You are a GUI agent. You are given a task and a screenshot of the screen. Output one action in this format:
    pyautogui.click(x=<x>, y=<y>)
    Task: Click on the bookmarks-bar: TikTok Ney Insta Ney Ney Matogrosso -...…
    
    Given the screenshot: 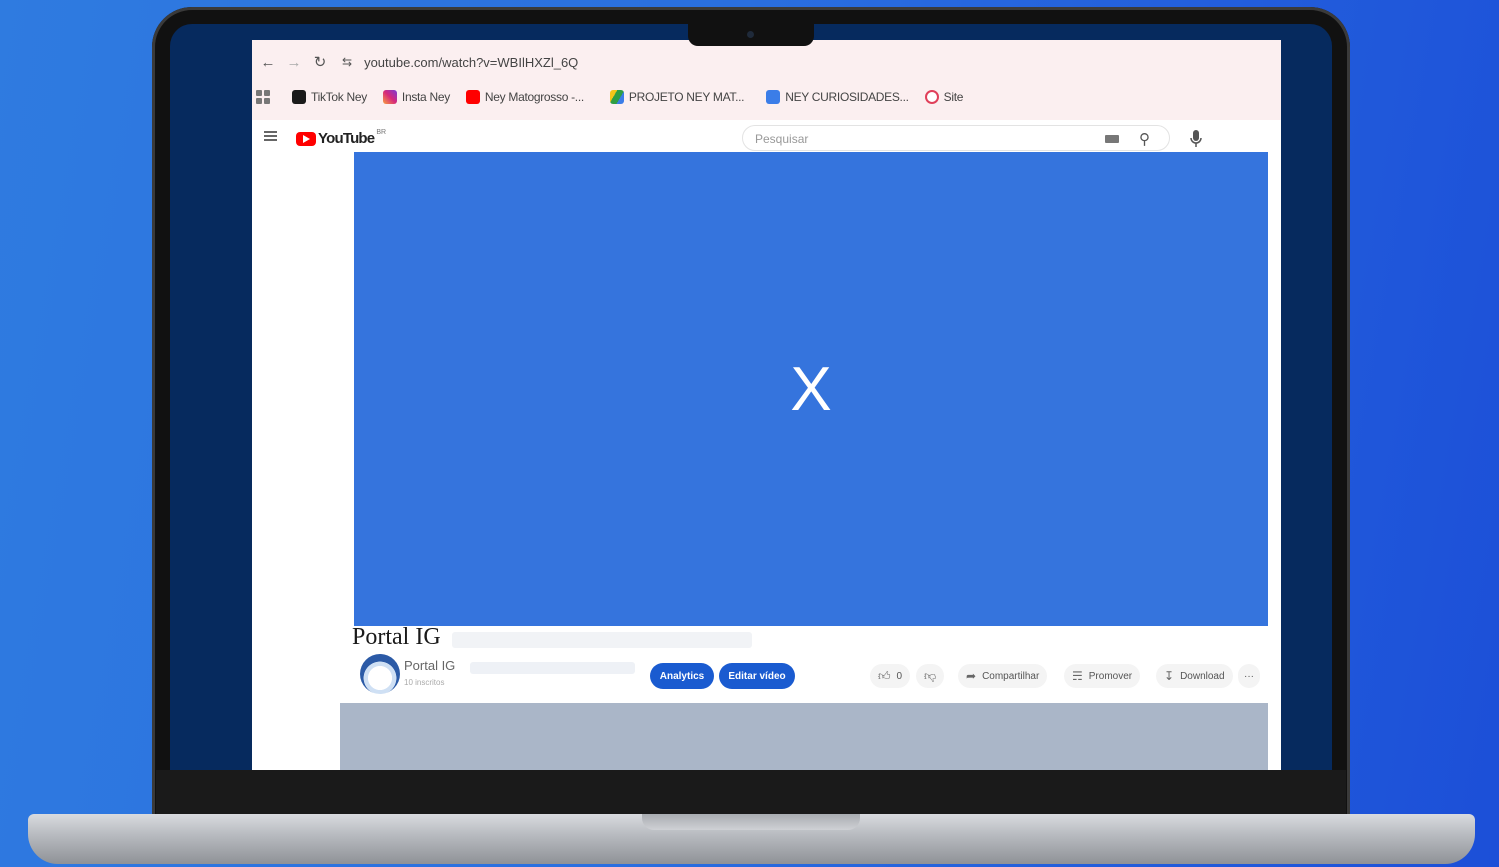 What is the action you would take?
    pyautogui.click(x=766, y=97)
    